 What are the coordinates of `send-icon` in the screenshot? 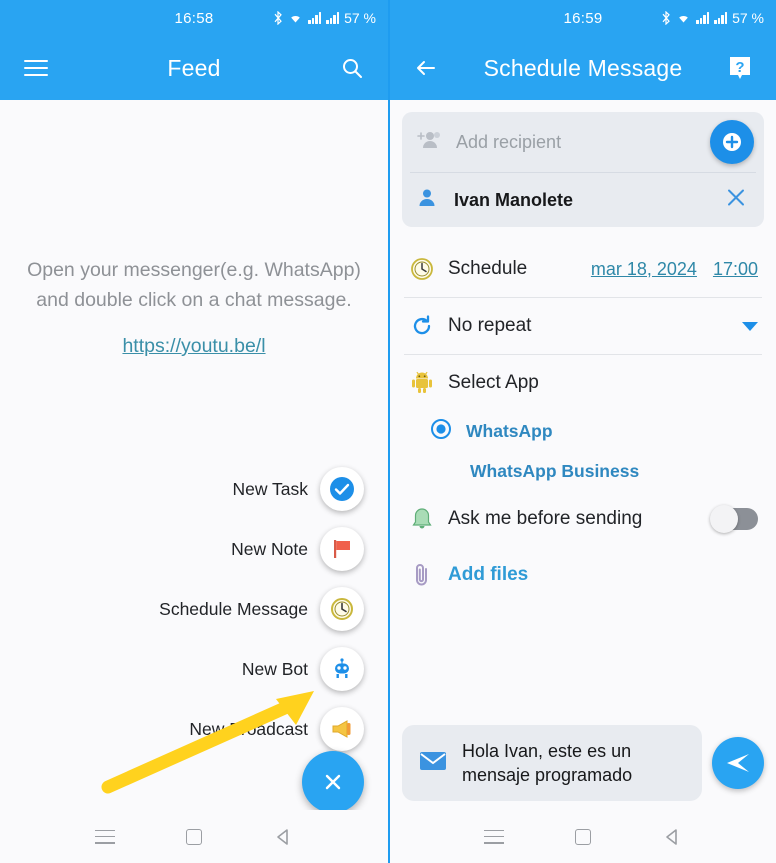 It's located at (738, 763).